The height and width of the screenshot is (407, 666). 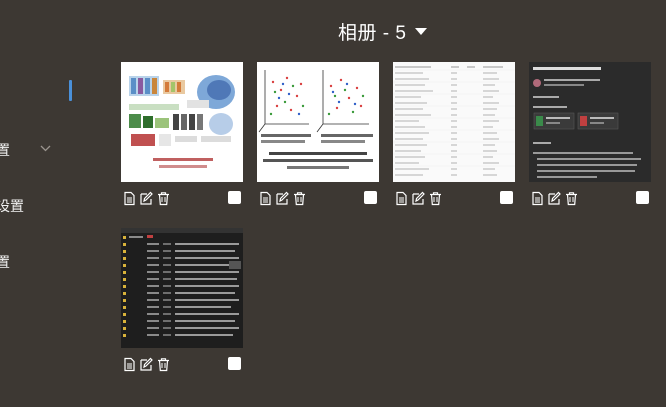 I want to click on sidebar-item-label: 设置, so click(x=12, y=206).